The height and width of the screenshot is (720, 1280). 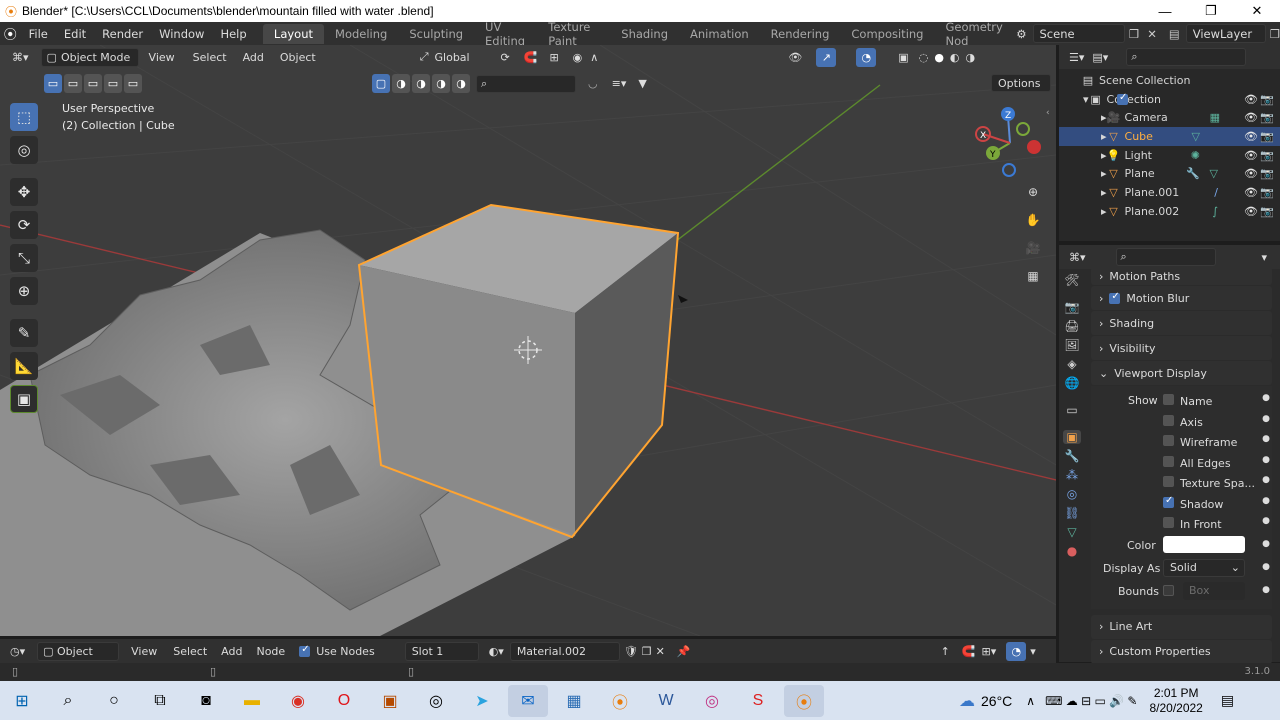 What do you see at coordinates (93, 83) in the screenshot?
I see `select-subtract-icon: ▭` at bounding box center [93, 83].